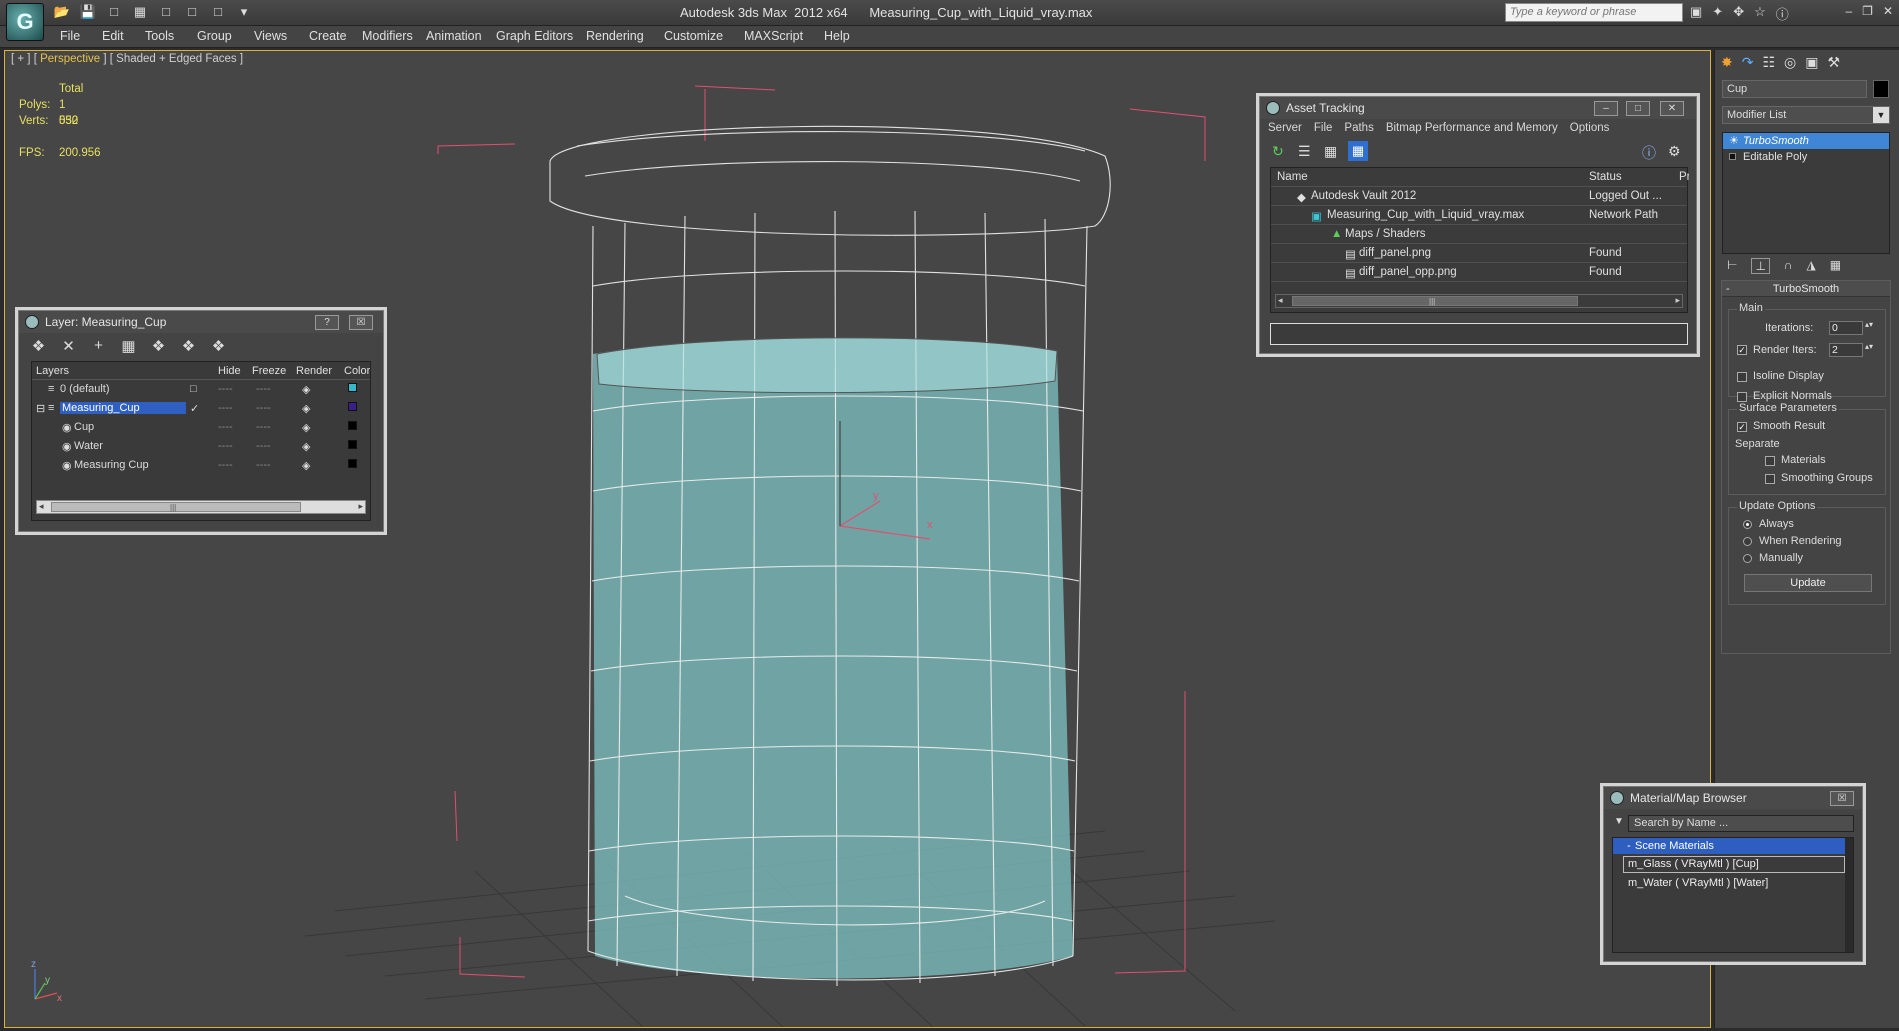  What do you see at coordinates (534, 36) in the screenshot?
I see `menu-graph-editors: Graph Editors` at bounding box center [534, 36].